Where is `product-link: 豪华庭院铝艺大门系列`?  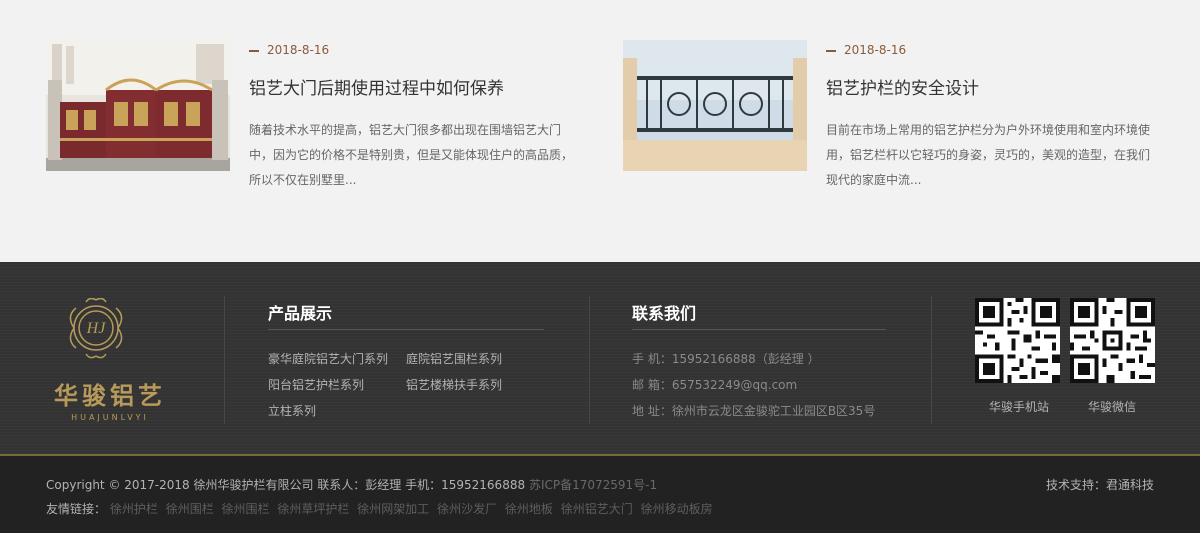
product-link: 豪华庭院铝艺大门系列 is located at coordinates (328, 358).